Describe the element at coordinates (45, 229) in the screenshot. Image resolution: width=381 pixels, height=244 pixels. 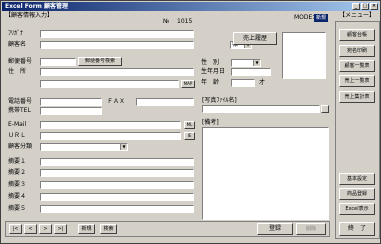
I see `next-record-button: >` at that location.